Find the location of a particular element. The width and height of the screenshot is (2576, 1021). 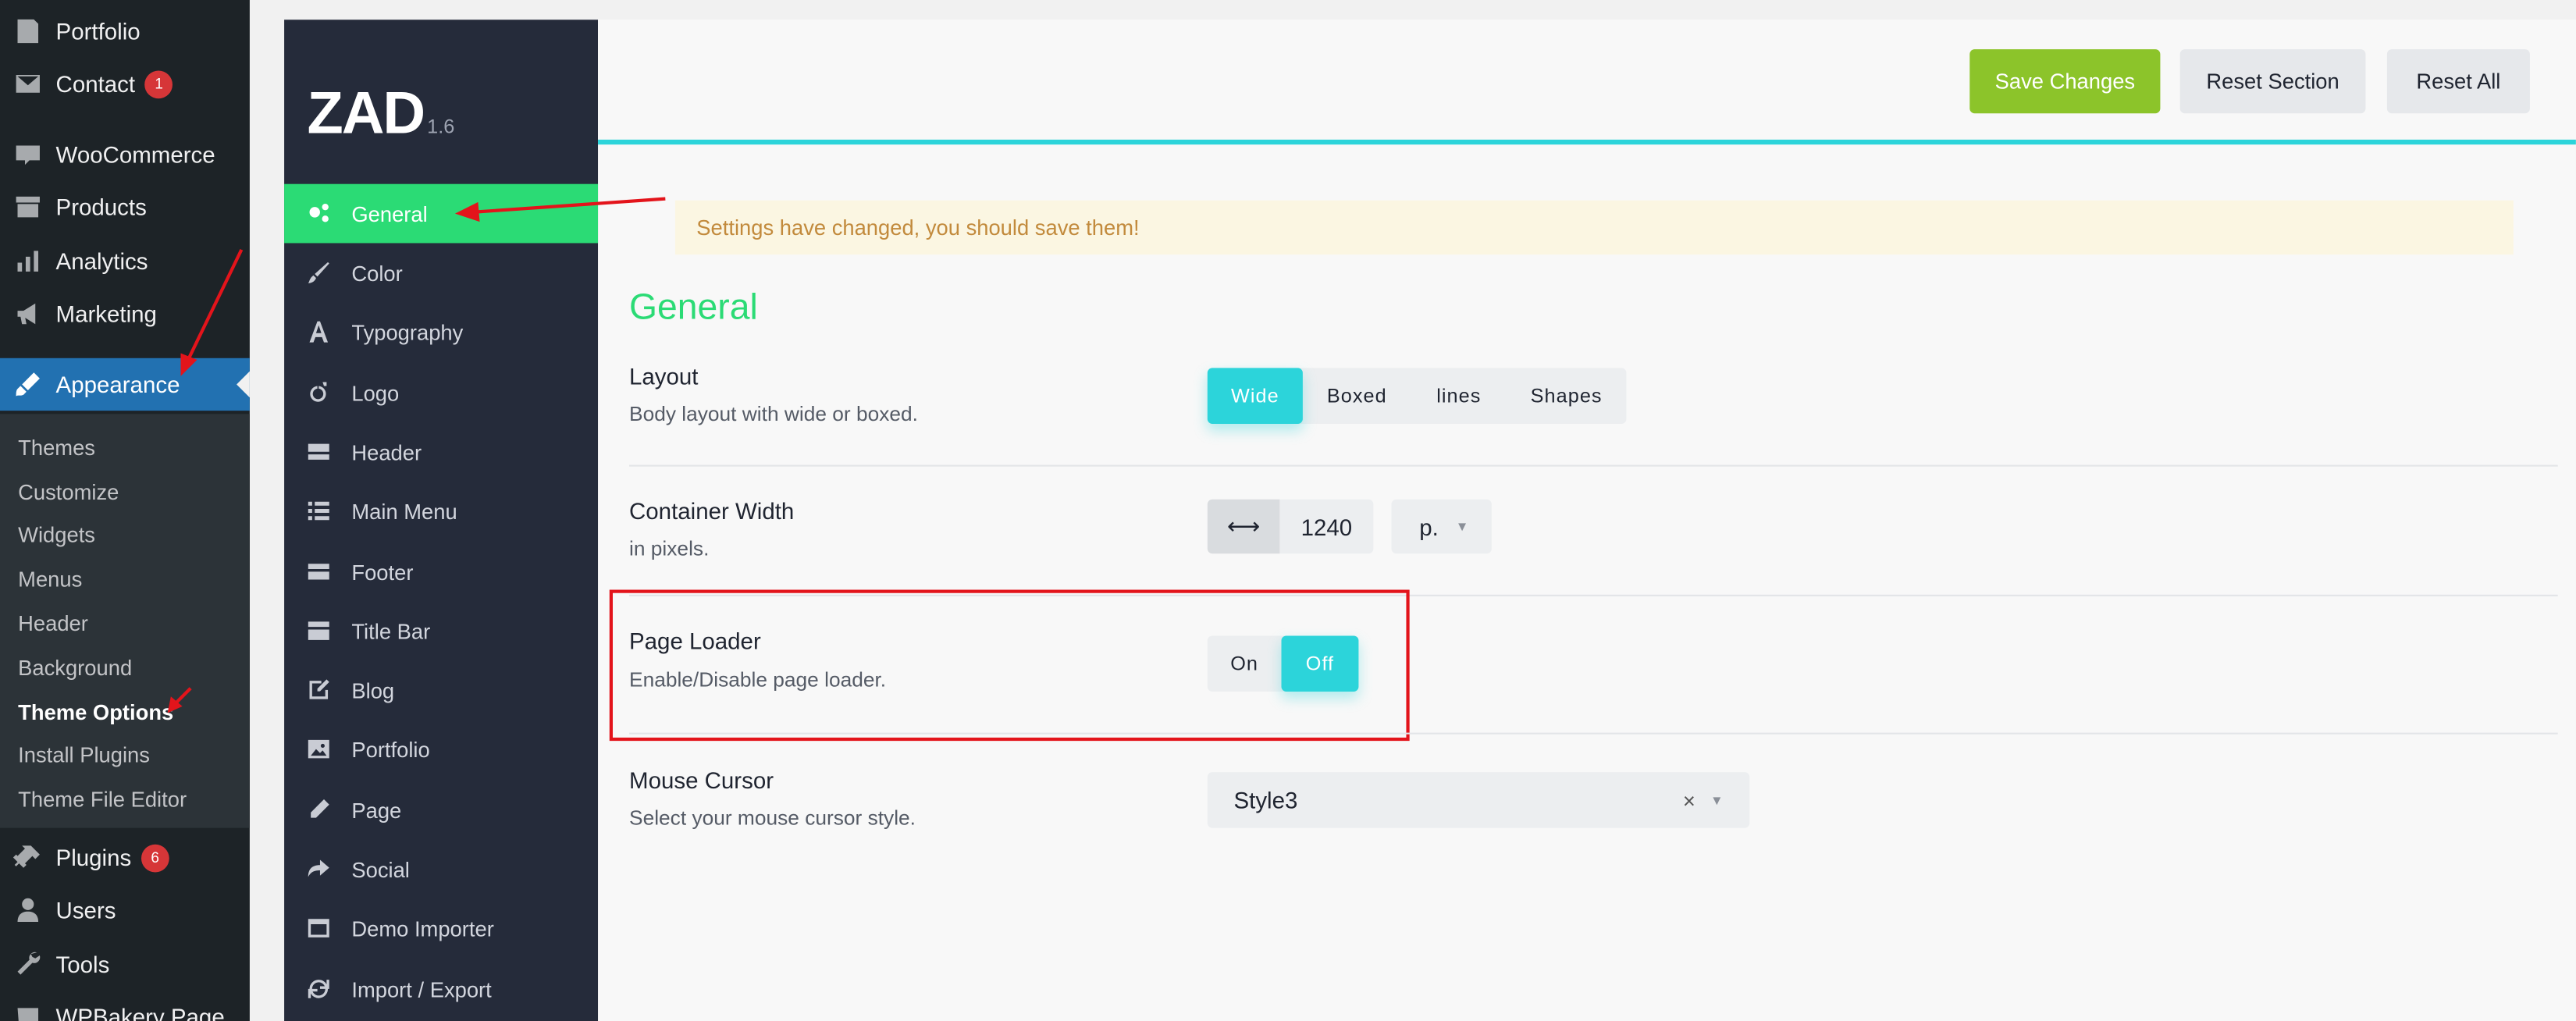

nav-label: Color is located at coordinates (377, 273).